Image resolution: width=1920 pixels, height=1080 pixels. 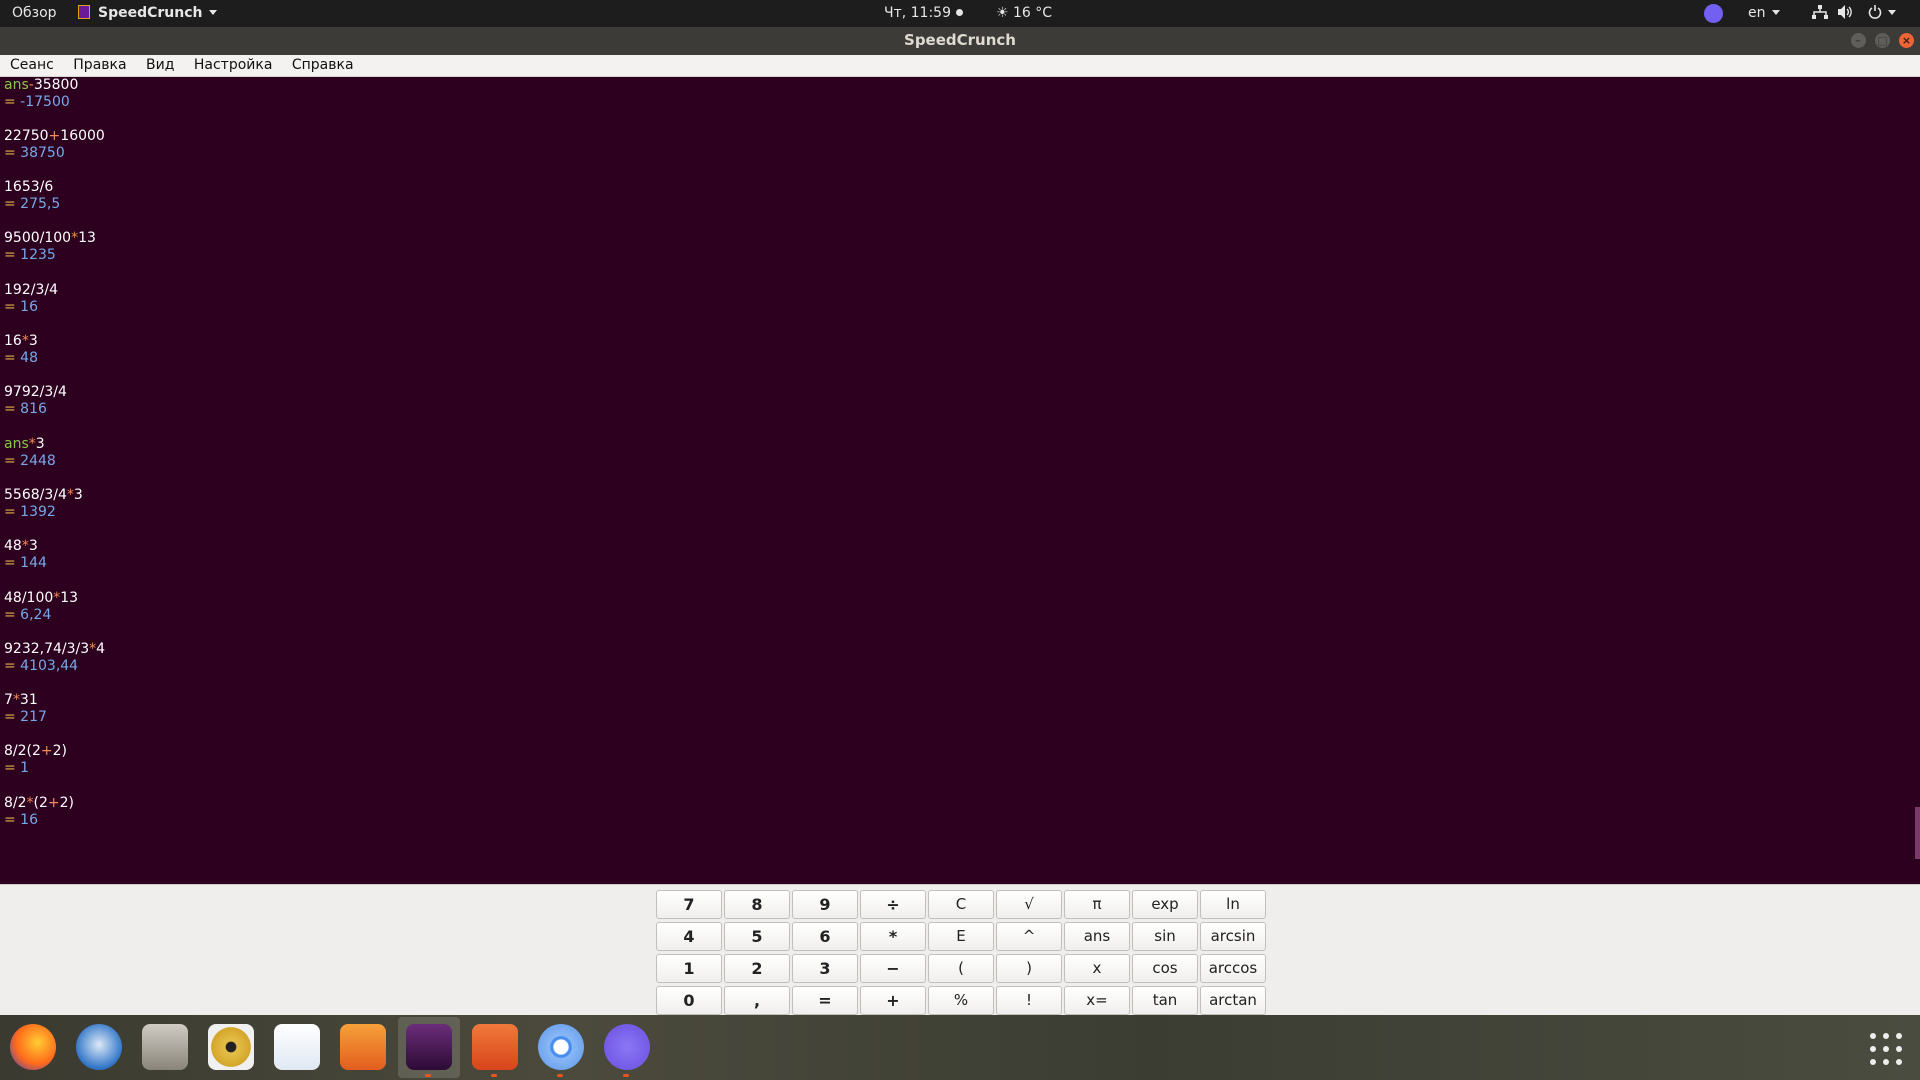 What do you see at coordinates (297, 1047) in the screenshot?
I see `libreoffice-writer-icon` at bounding box center [297, 1047].